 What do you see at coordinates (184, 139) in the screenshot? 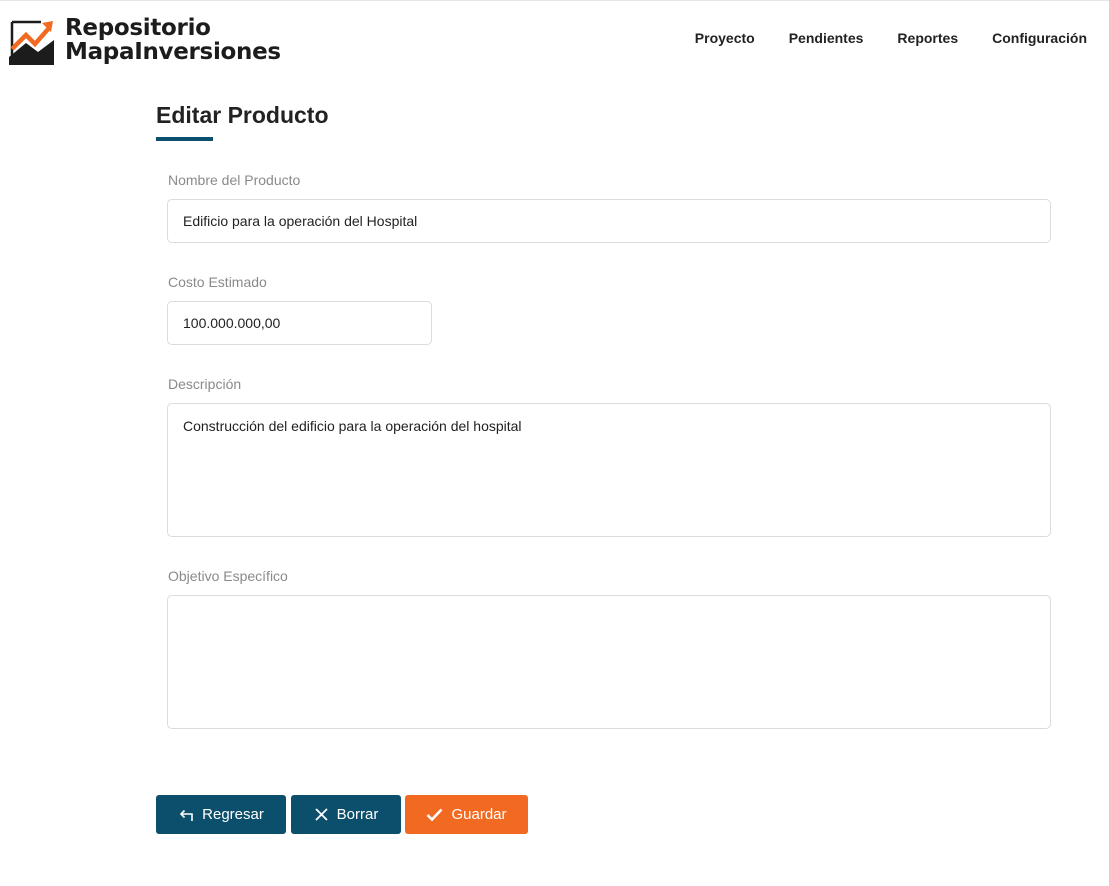
I see `title-underline` at bounding box center [184, 139].